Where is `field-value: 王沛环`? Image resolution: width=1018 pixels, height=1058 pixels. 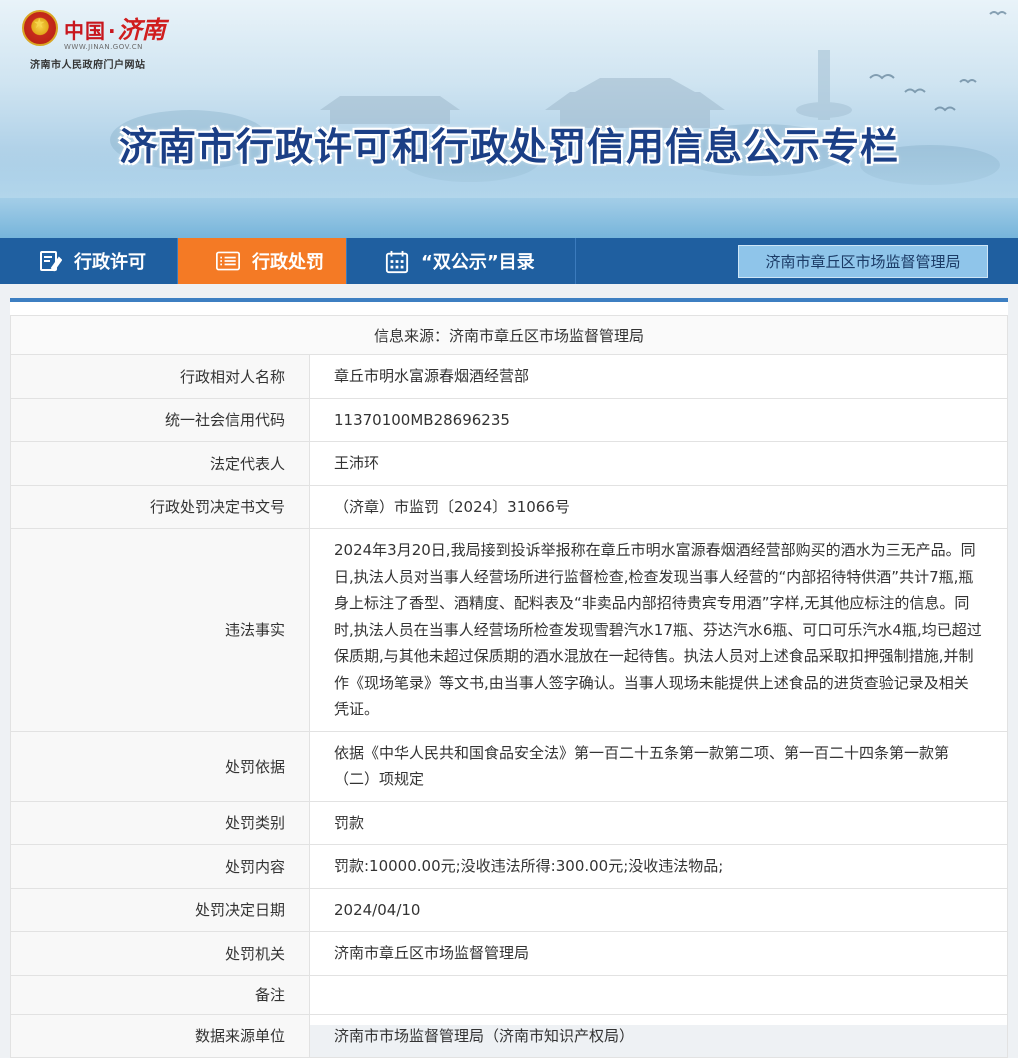
field-value: 王沛环 is located at coordinates (658, 463).